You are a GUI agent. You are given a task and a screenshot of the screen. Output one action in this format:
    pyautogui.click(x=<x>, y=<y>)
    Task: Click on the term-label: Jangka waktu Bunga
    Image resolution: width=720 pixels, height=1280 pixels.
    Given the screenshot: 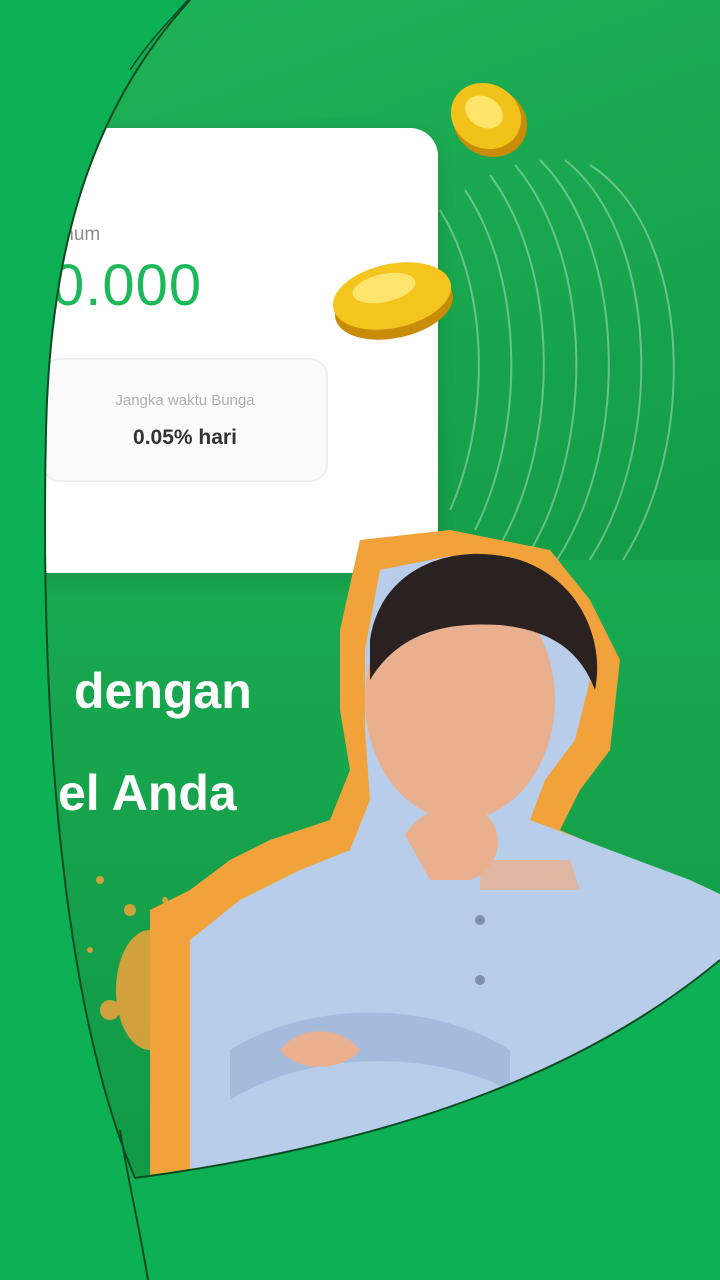 What is the action you would take?
    pyautogui.click(x=185, y=400)
    